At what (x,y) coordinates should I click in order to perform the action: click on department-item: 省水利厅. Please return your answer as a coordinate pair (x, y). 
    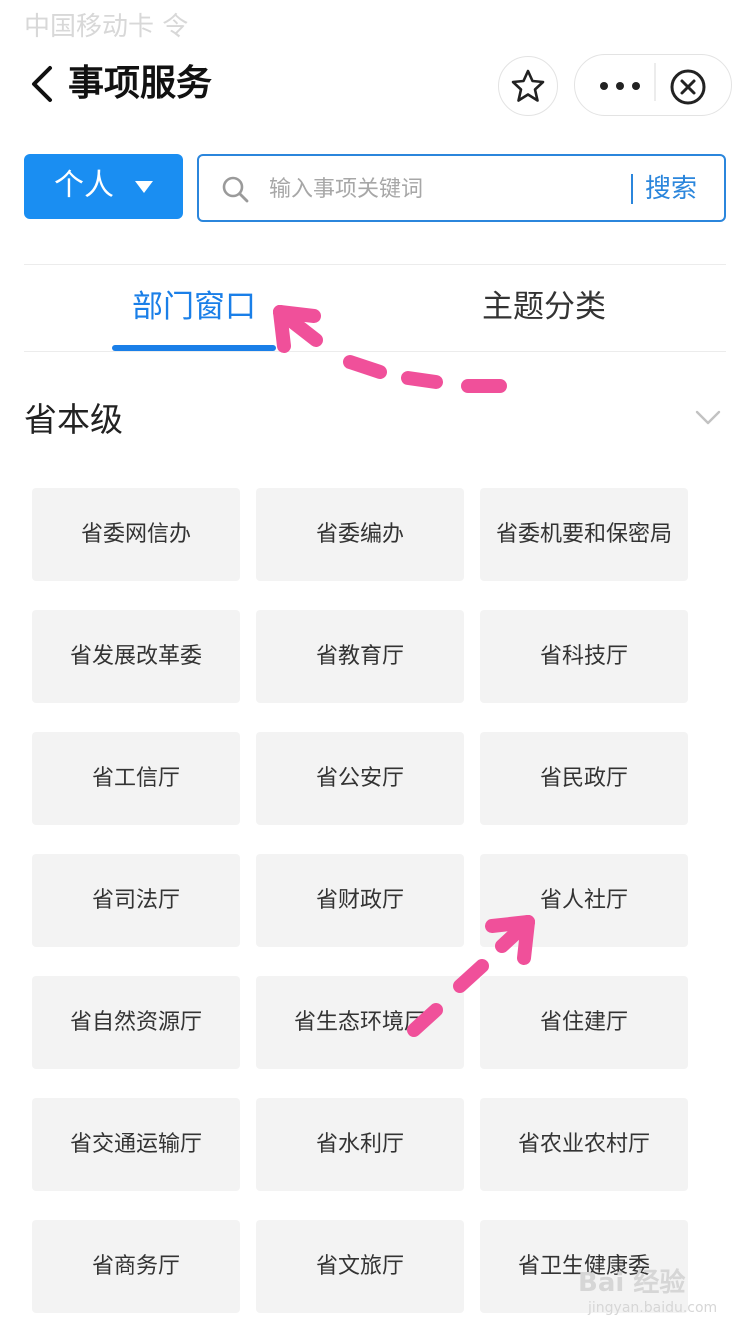
    Looking at the image, I should click on (360, 1144).